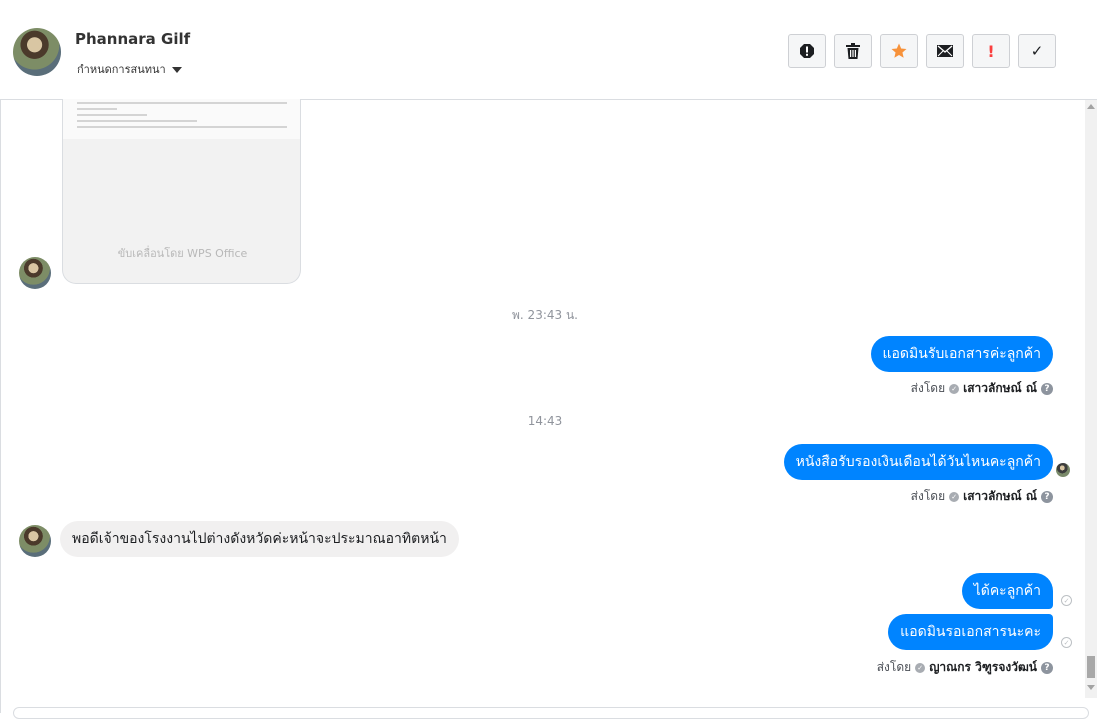  I want to click on timestamp: พ. 23:43 น., so click(545, 315).